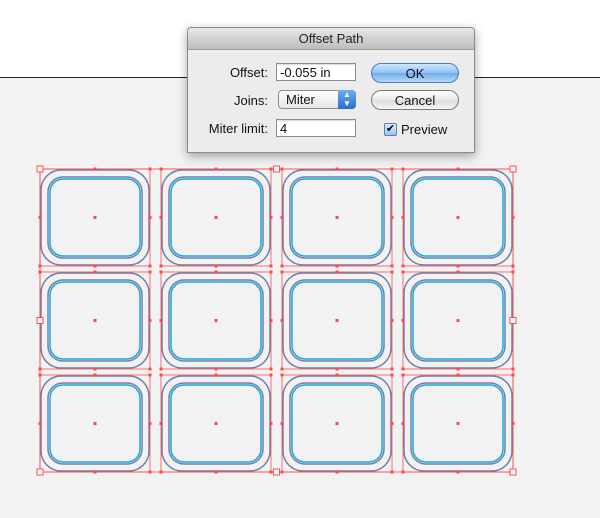  I want to click on offset-label: Offset:, so click(248, 72).